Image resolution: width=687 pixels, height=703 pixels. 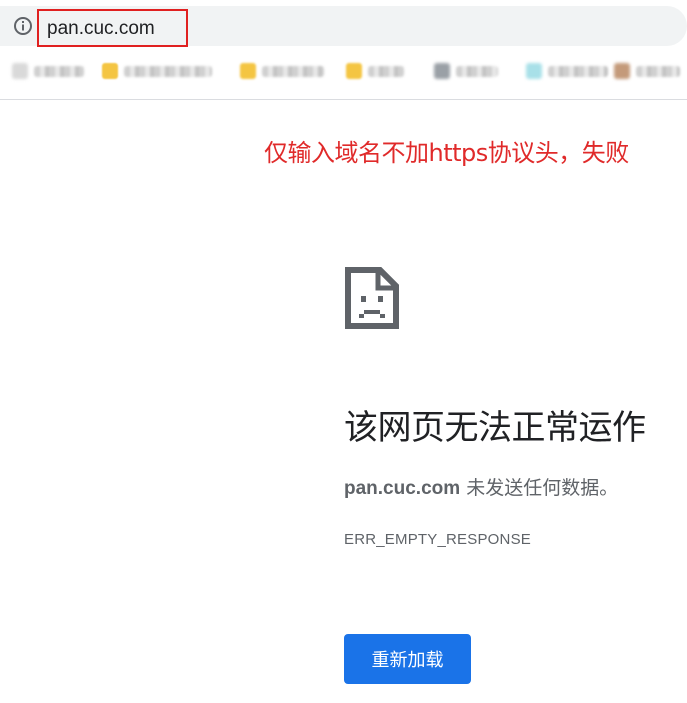 What do you see at coordinates (402, 488) in the screenshot?
I see `error-host: pan.cuc.com` at bounding box center [402, 488].